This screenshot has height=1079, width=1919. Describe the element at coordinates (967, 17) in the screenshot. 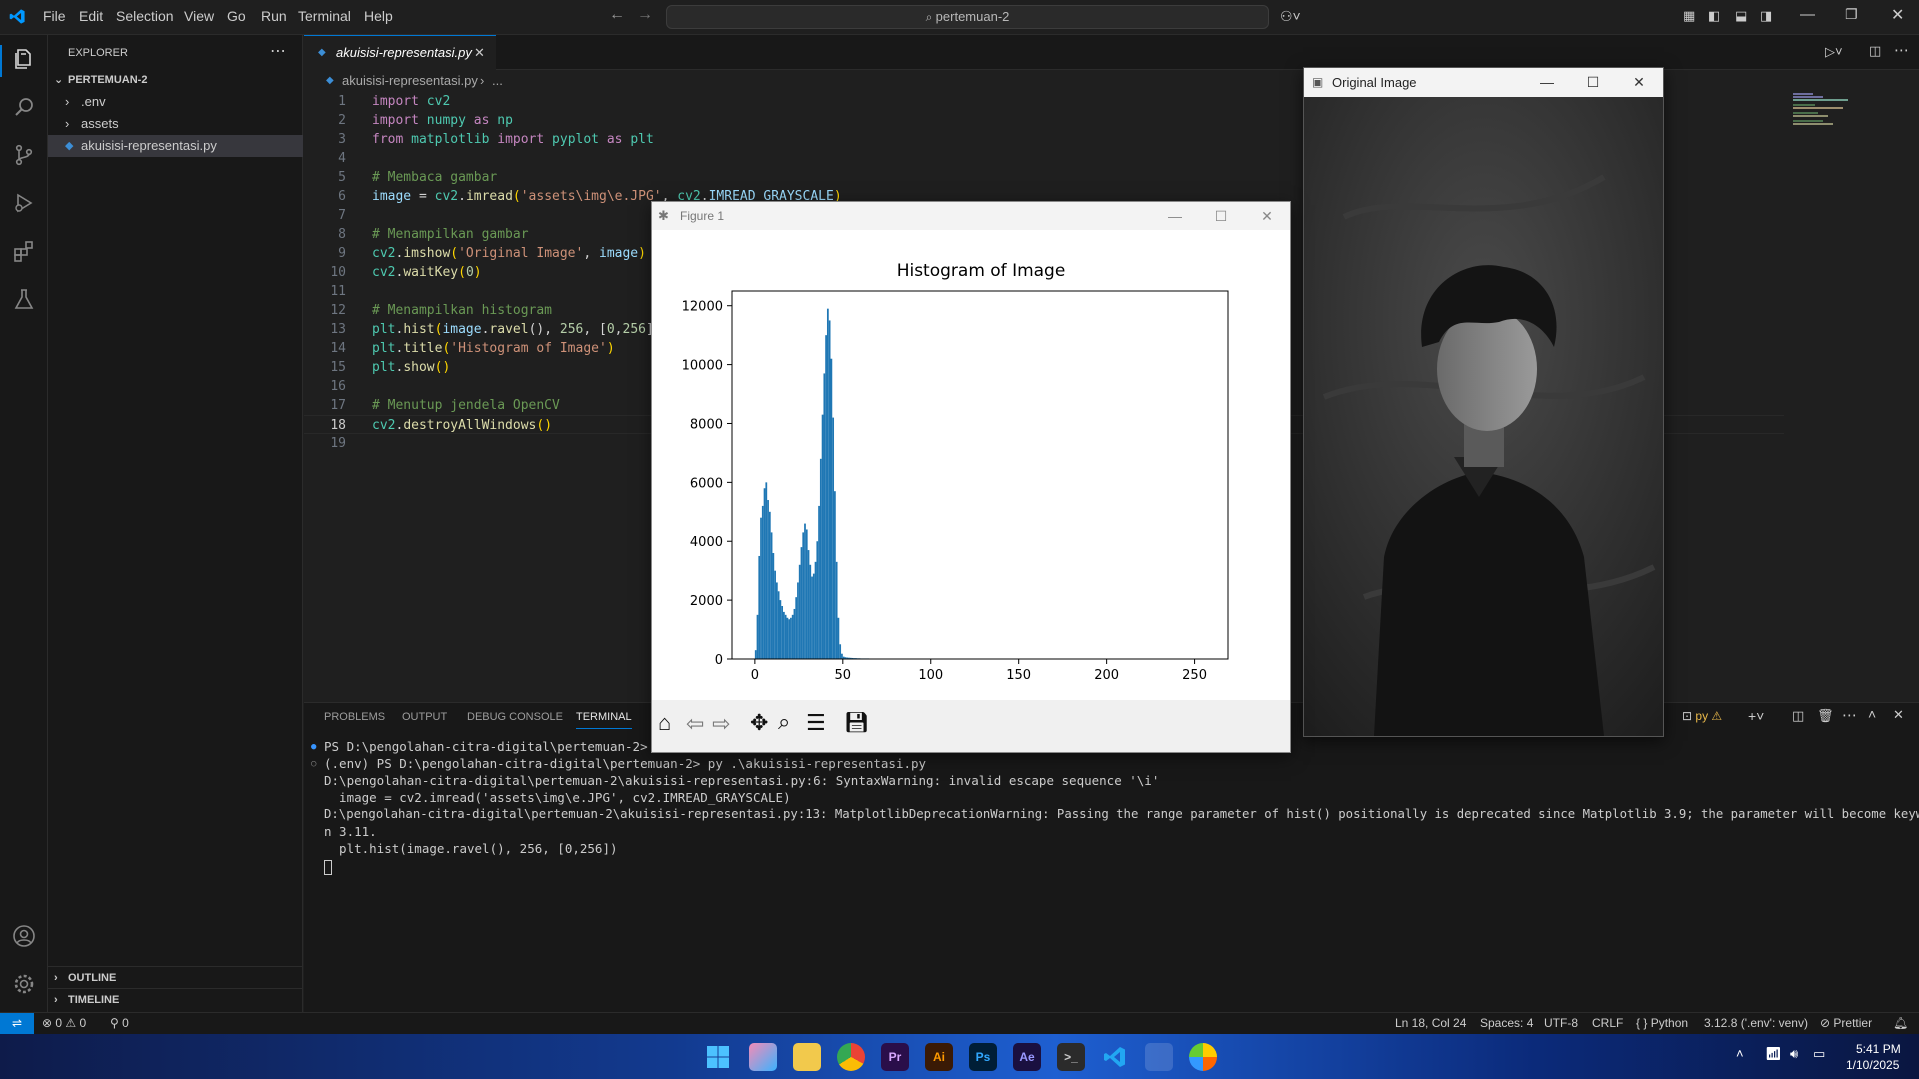

I see `command-center-search: ⌕ pertemuan-2` at that location.